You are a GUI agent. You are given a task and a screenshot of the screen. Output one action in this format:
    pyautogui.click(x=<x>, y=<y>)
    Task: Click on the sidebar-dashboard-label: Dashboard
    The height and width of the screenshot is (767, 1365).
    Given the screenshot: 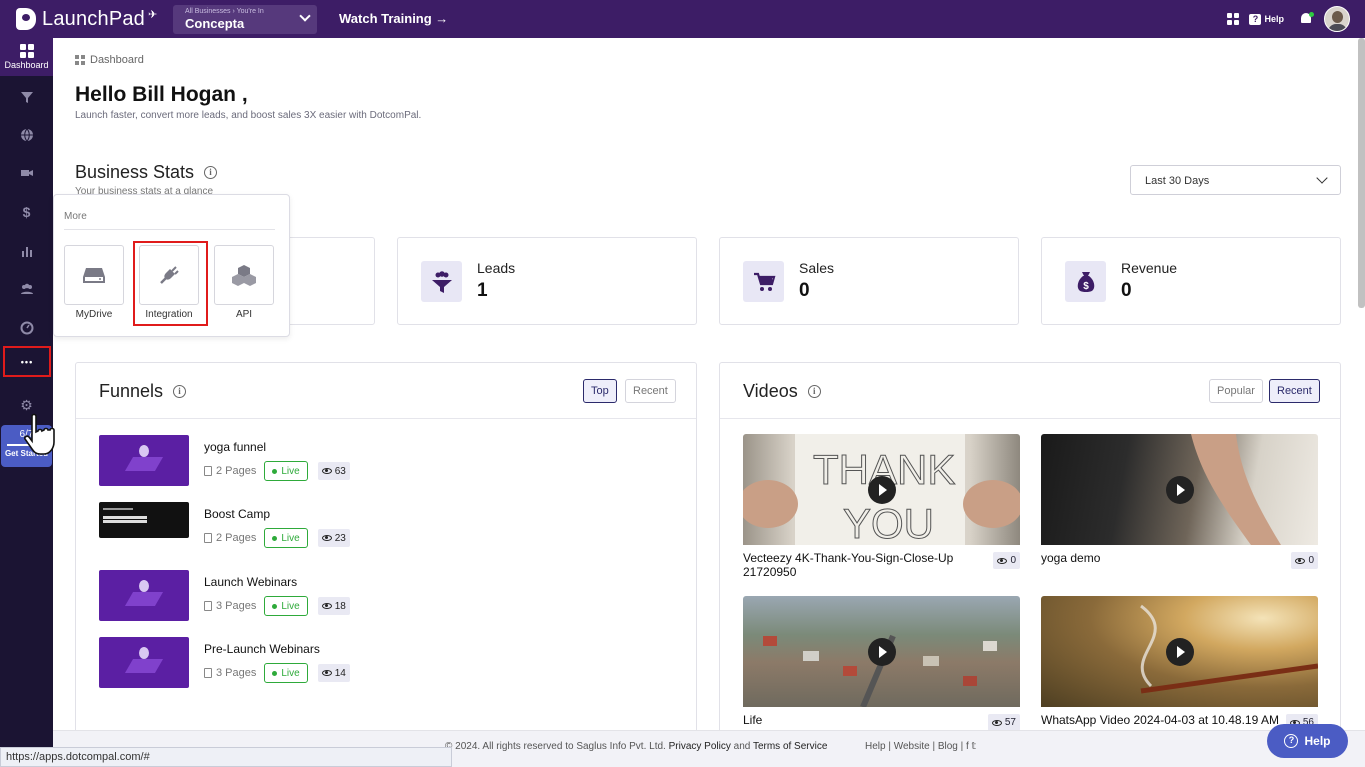 What is the action you would take?
    pyautogui.click(x=26, y=65)
    